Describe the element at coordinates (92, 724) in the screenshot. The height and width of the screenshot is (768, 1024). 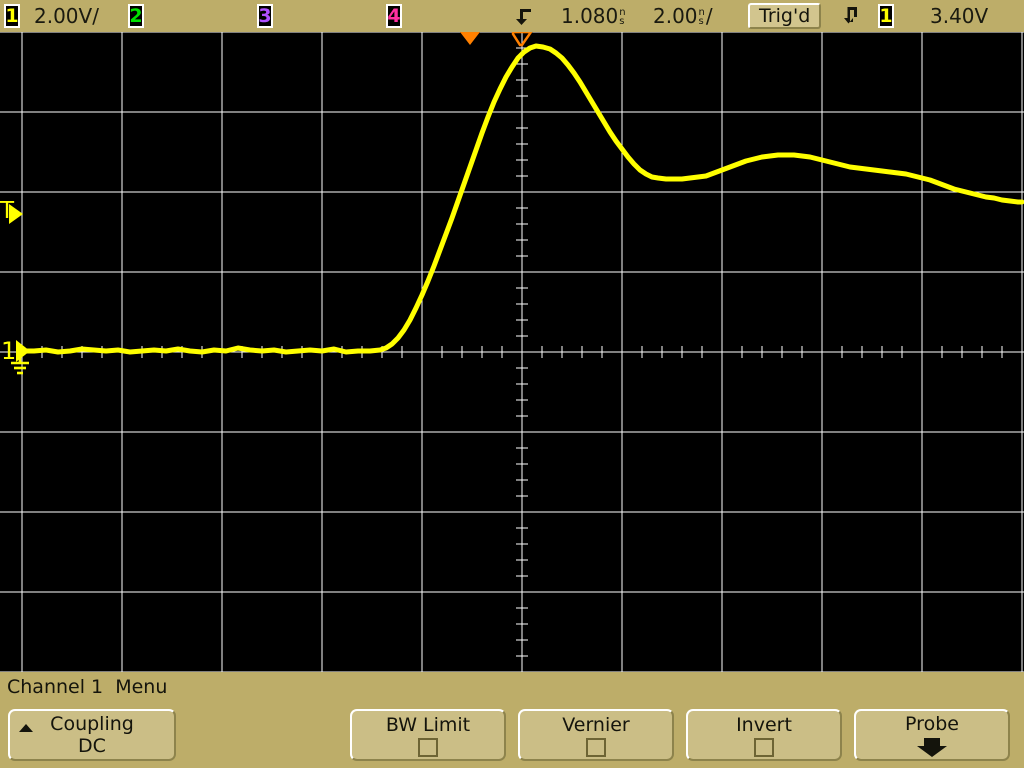
I see `softkey-coupling-line1: Coupling` at that location.